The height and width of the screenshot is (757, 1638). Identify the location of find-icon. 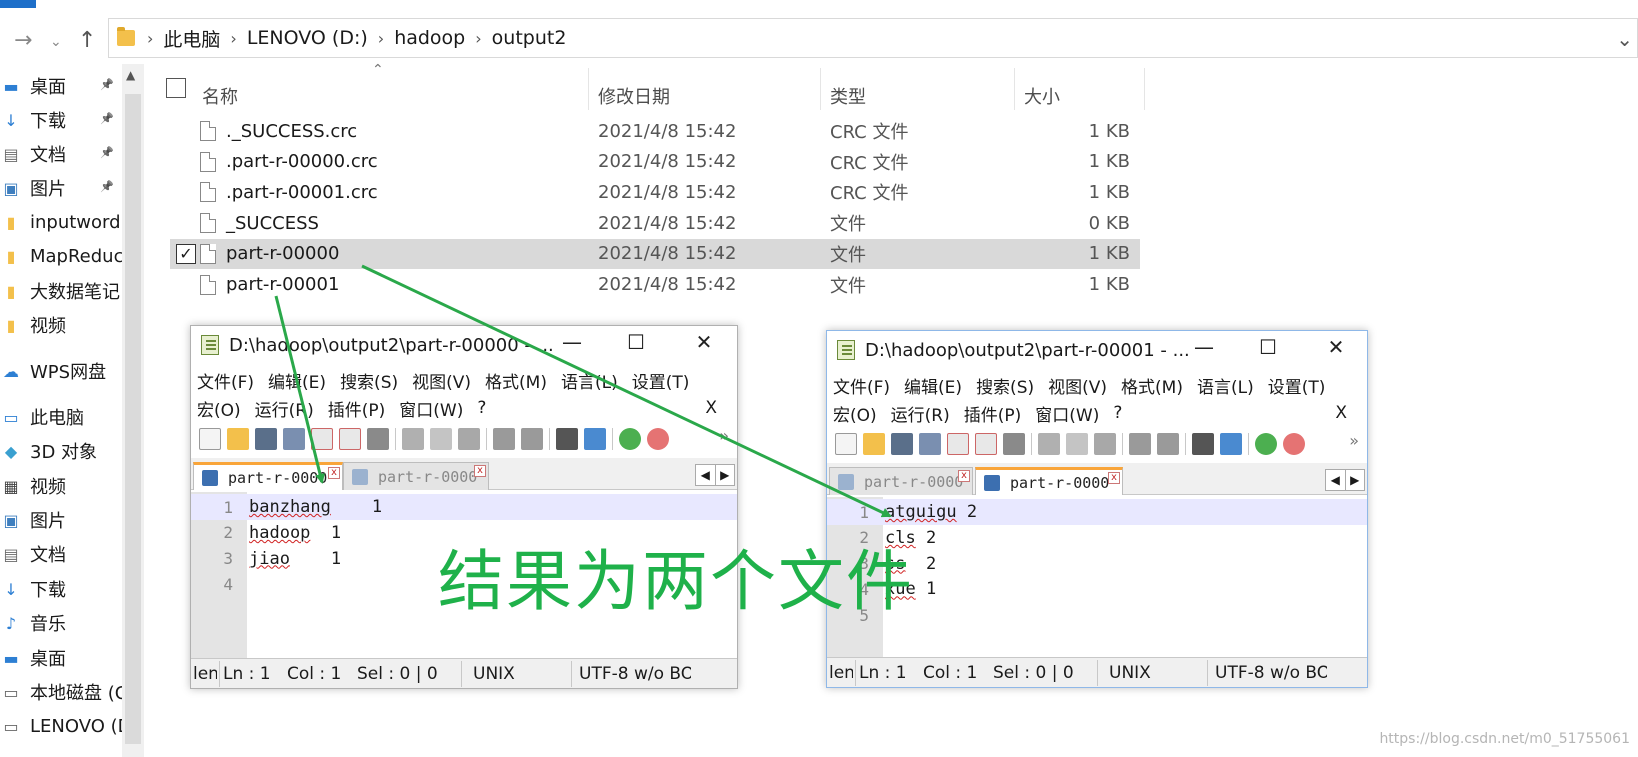
(567, 439).